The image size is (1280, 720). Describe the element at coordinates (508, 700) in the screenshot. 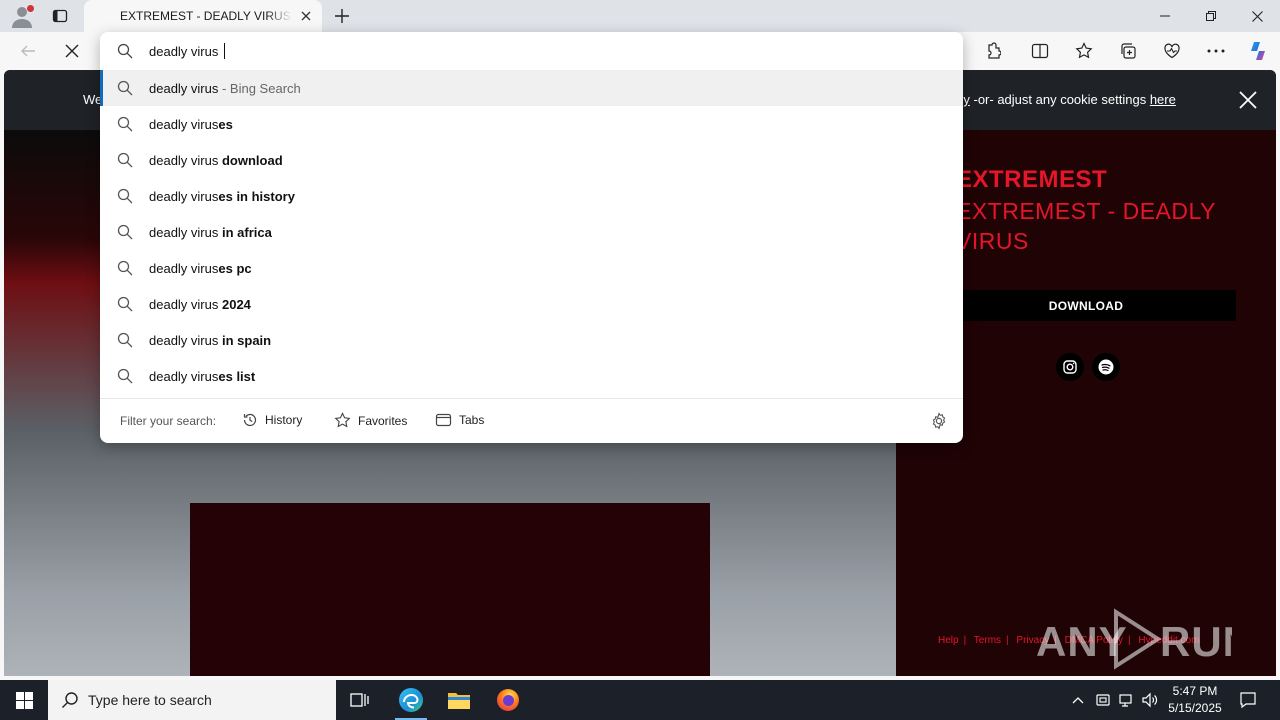

I see `firefox-icon` at that location.